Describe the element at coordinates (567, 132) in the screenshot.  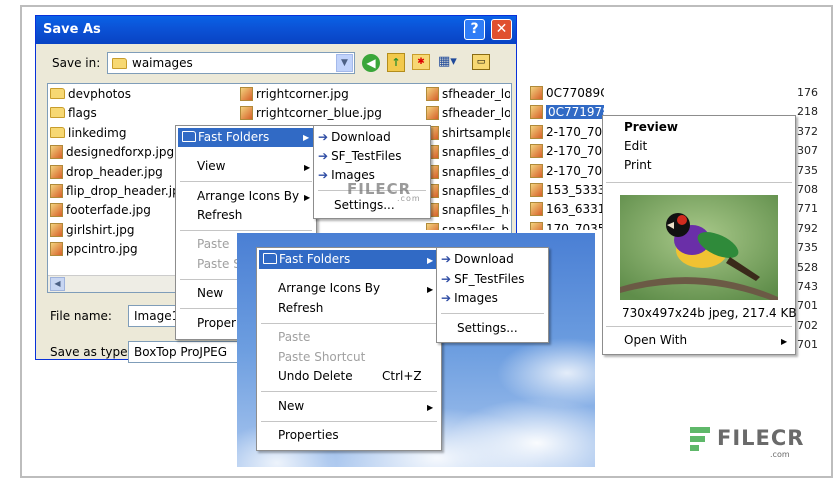
I see `explorer-file-item: 2-170_701` at that location.